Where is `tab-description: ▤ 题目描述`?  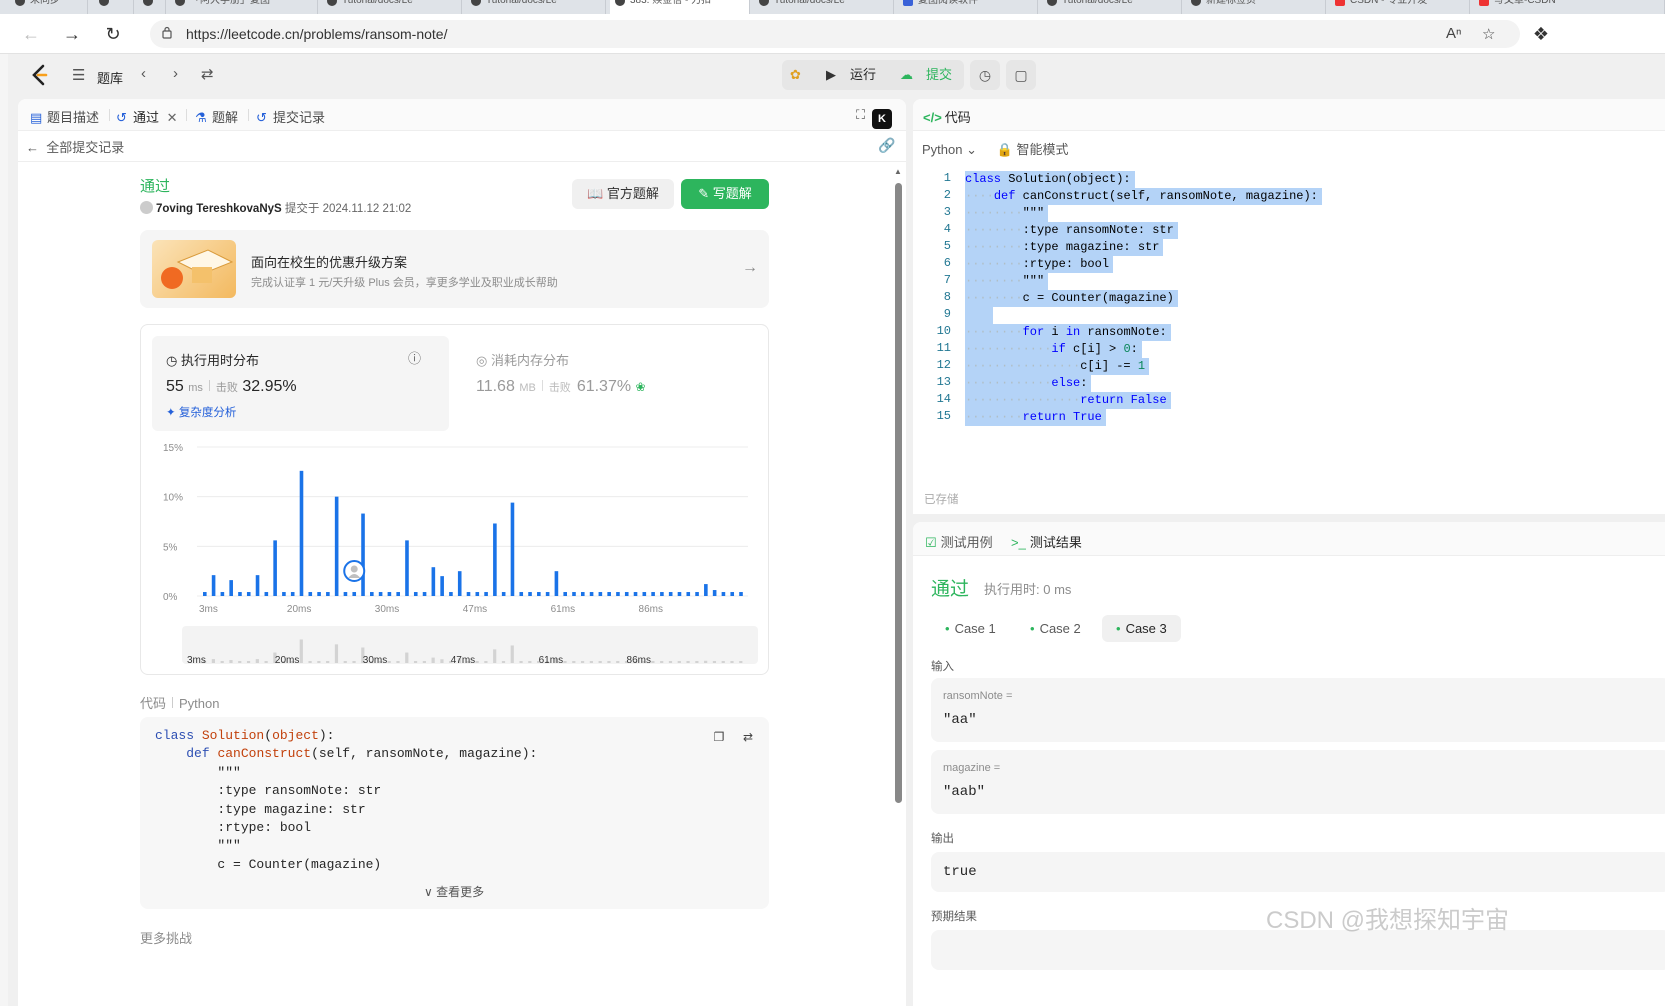
tab-description: ▤ 题目描述 is located at coordinates (64, 116).